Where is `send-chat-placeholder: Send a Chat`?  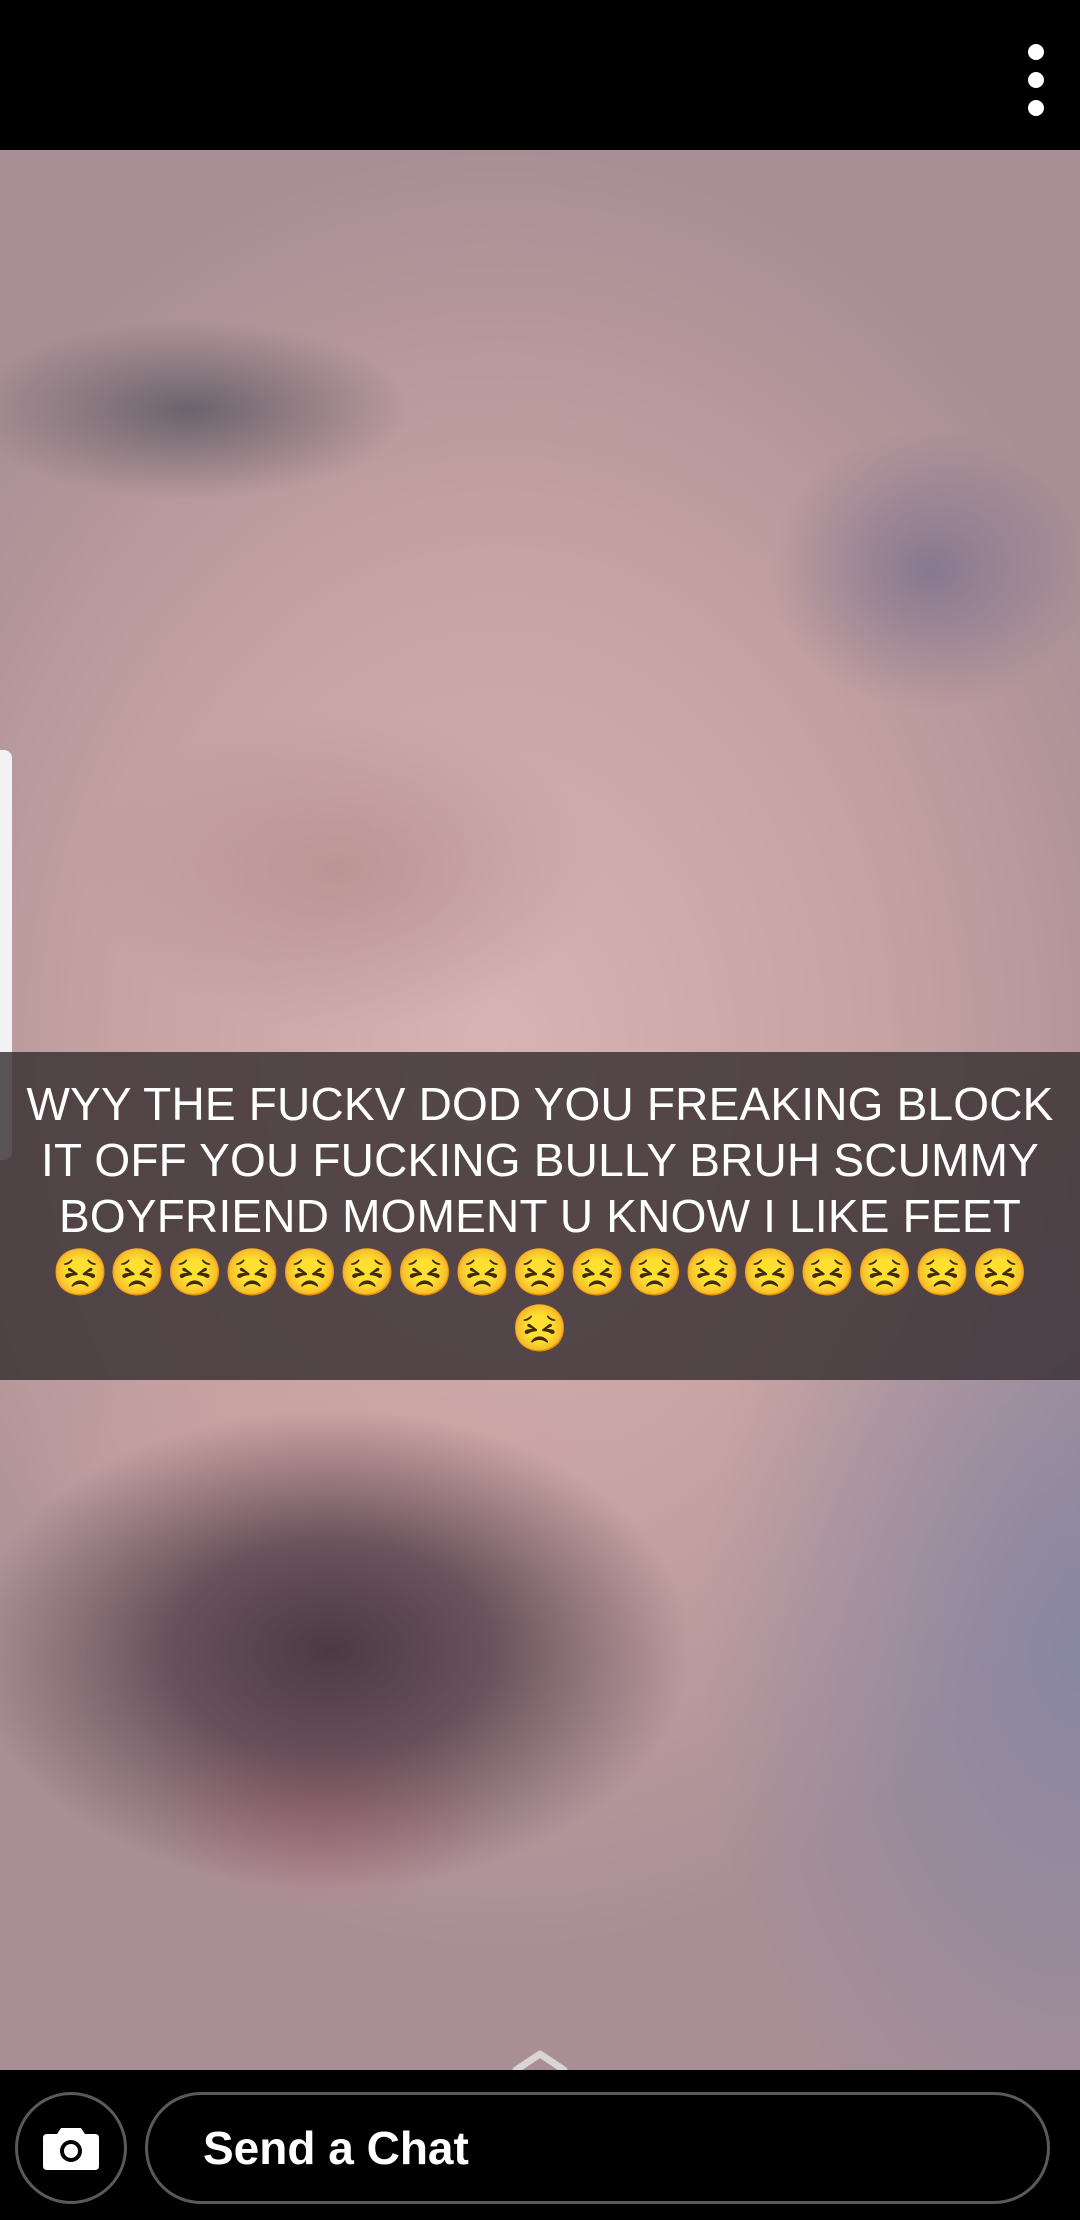
send-chat-placeholder: Send a Chat is located at coordinates (336, 2148).